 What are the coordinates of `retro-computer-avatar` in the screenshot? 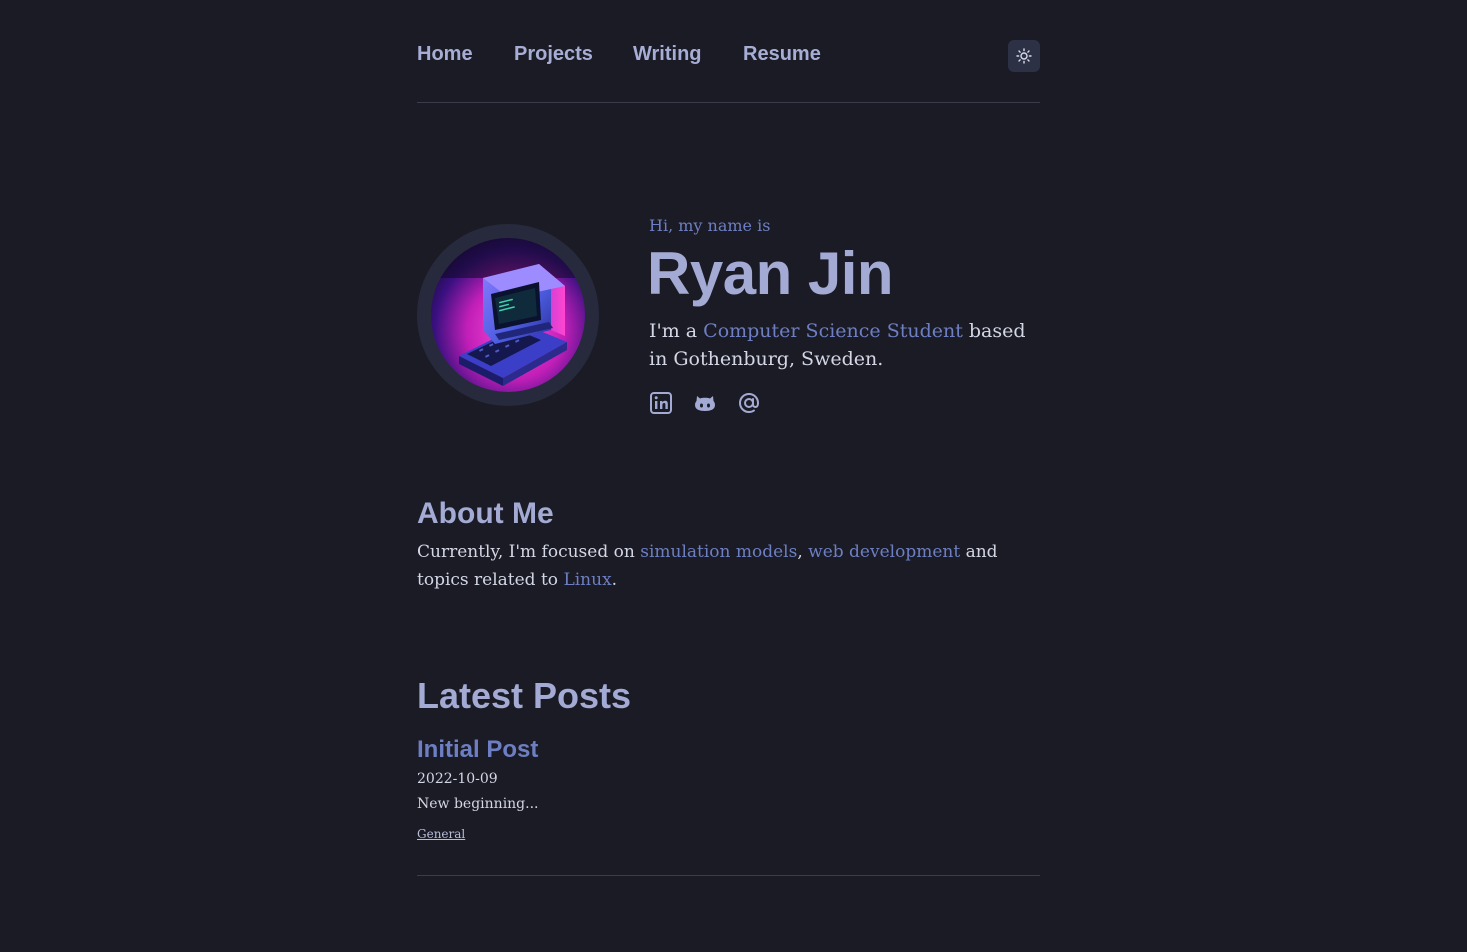 It's located at (508, 315).